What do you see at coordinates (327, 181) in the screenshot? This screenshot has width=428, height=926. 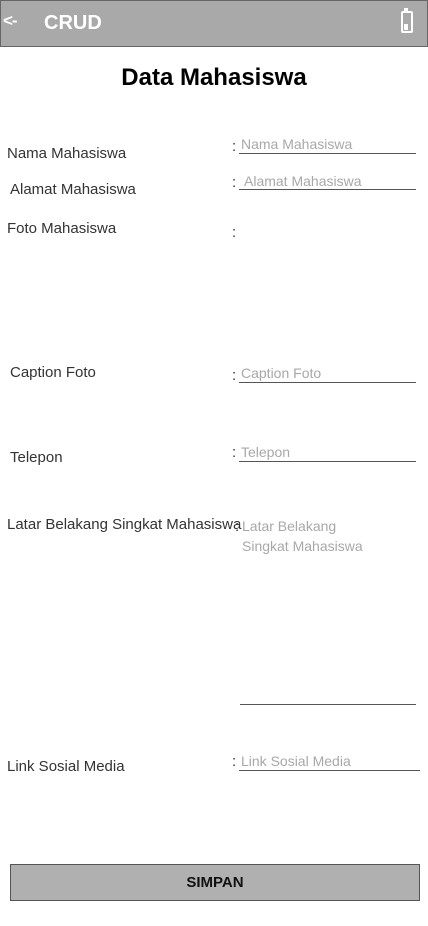 I see `alamat-input` at bounding box center [327, 181].